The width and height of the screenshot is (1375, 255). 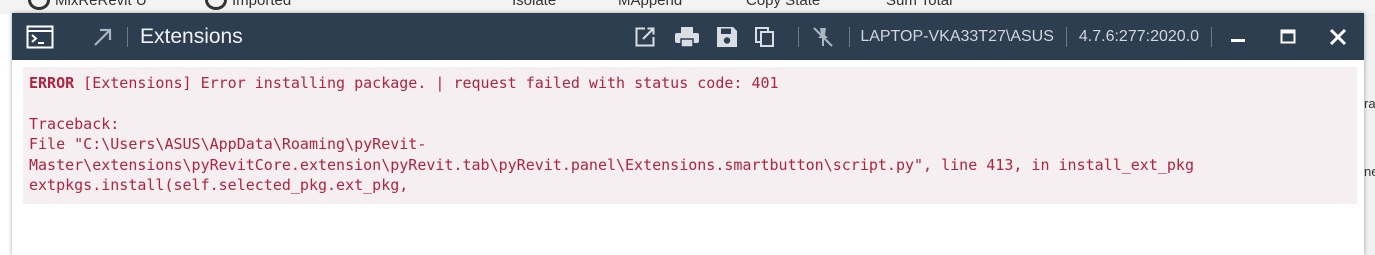 What do you see at coordinates (52, 83) in the screenshot?
I see `error-level: ERROR` at bounding box center [52, 83].